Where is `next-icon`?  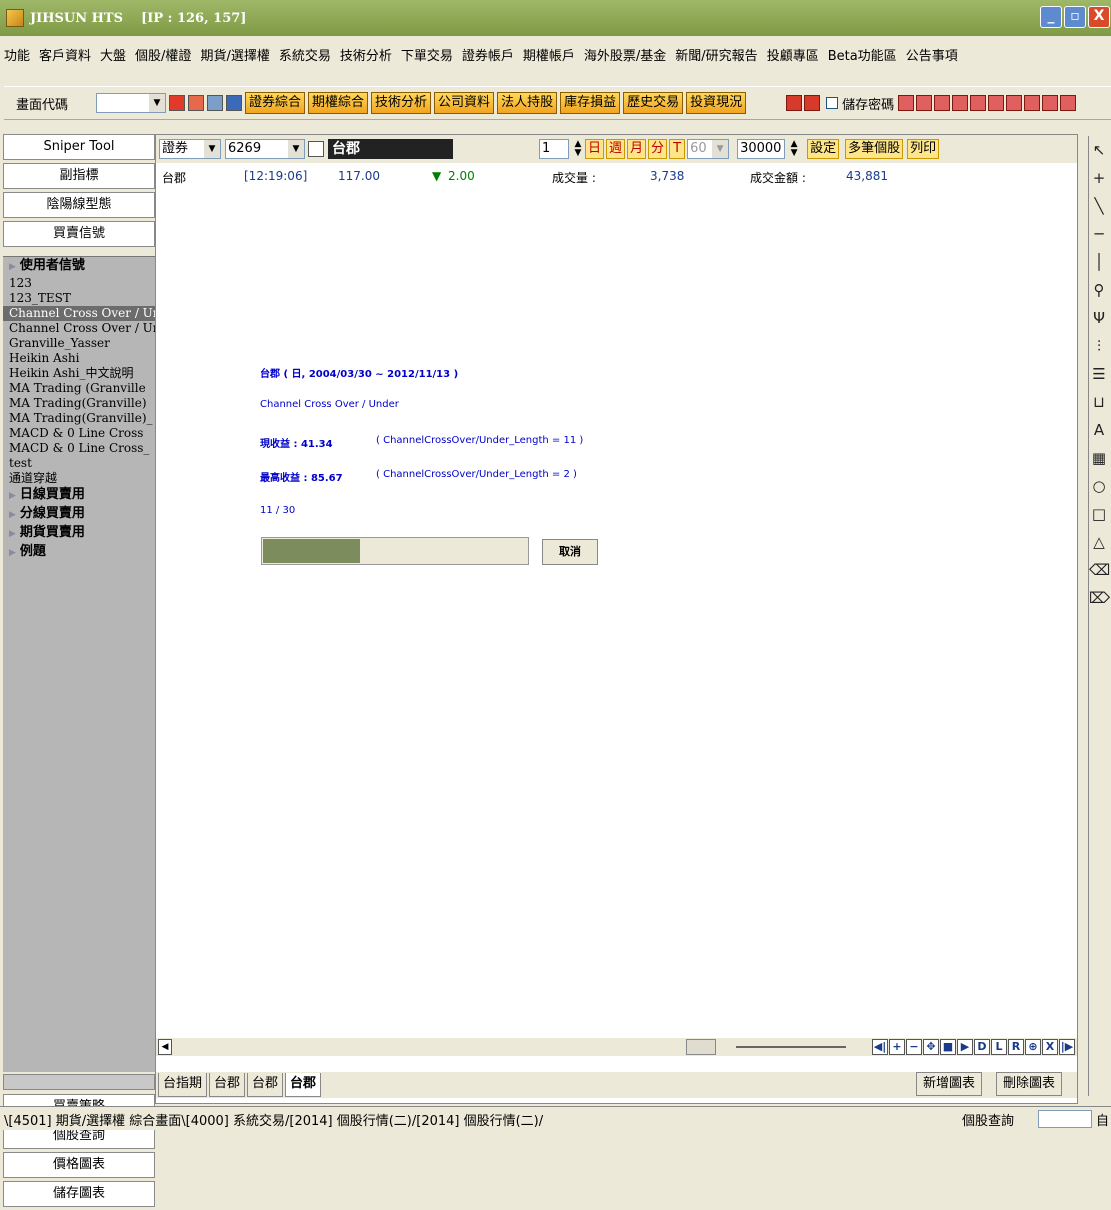
next-icon is located at coordinates (812, 103).